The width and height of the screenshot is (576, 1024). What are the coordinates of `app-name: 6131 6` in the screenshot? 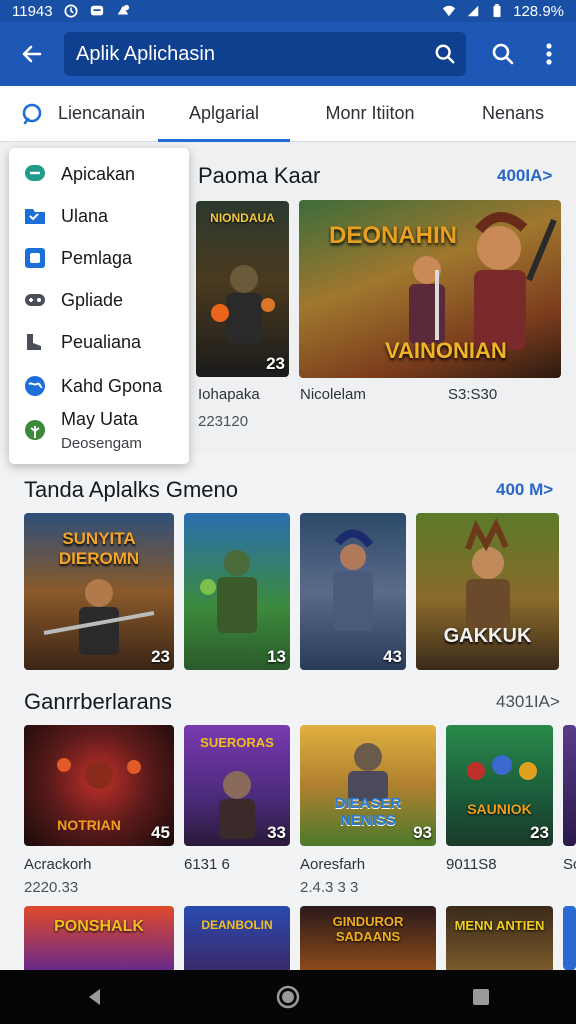 It's located at (207, 864).